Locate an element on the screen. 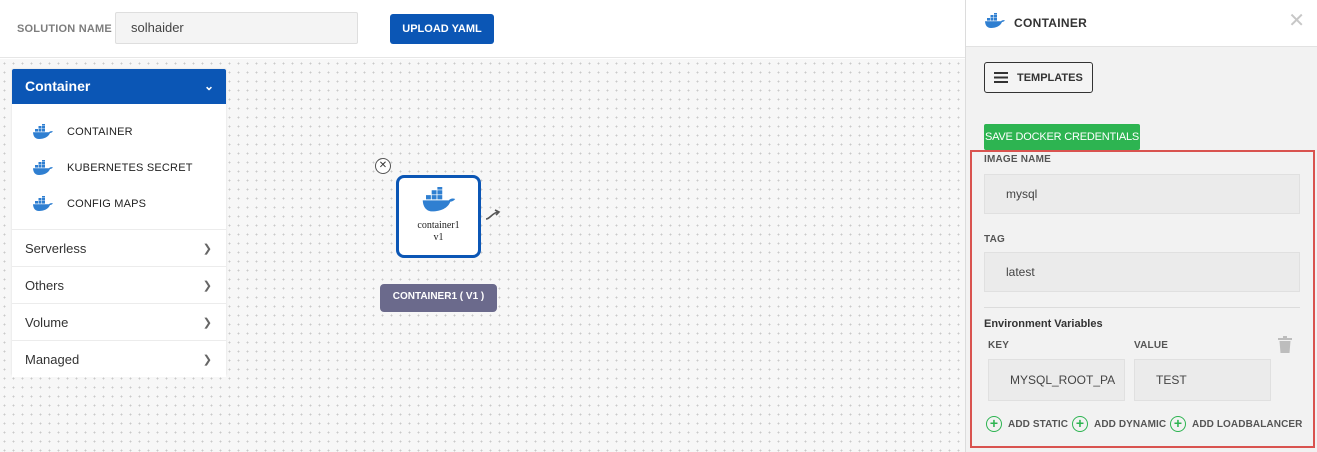  accordion-header-label: Managed is located at coordinates (52, 359).